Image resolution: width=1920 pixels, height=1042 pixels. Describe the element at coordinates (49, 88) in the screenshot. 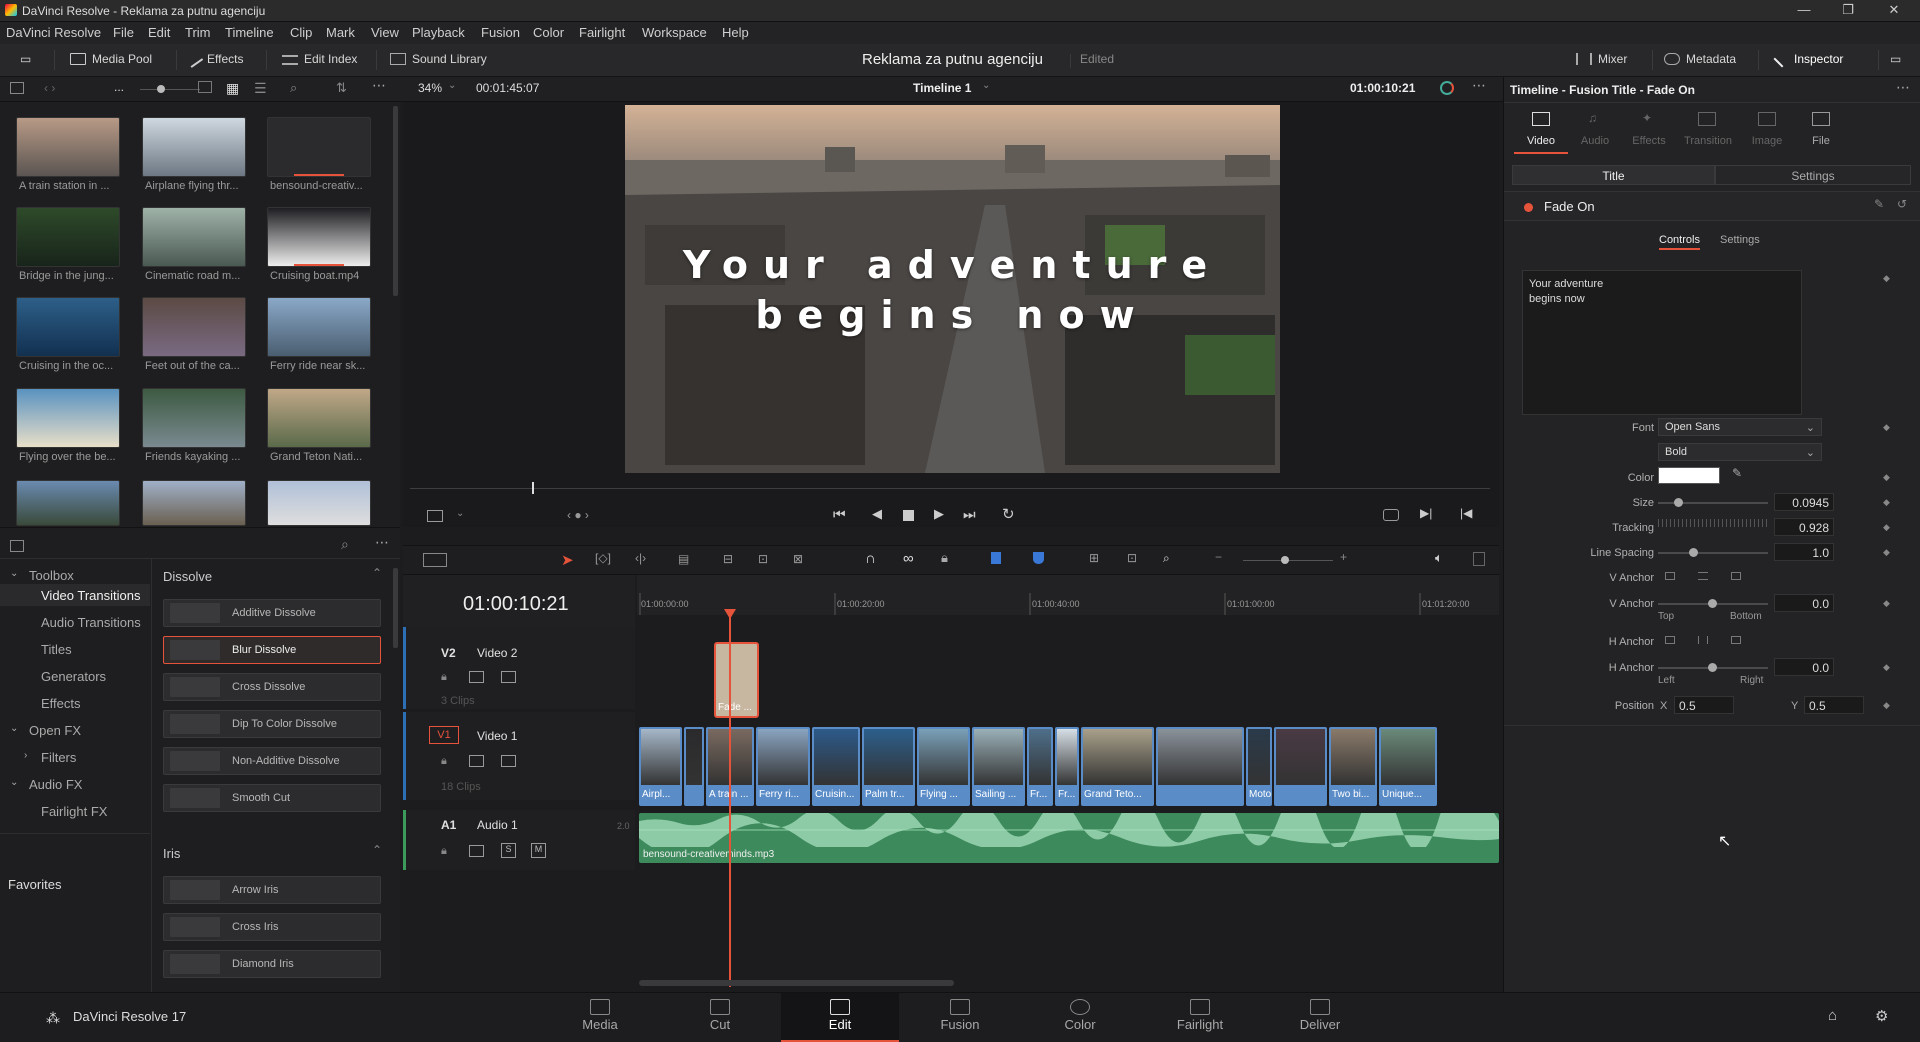

I see `back-forward-icon: ‹ ›` at that location.